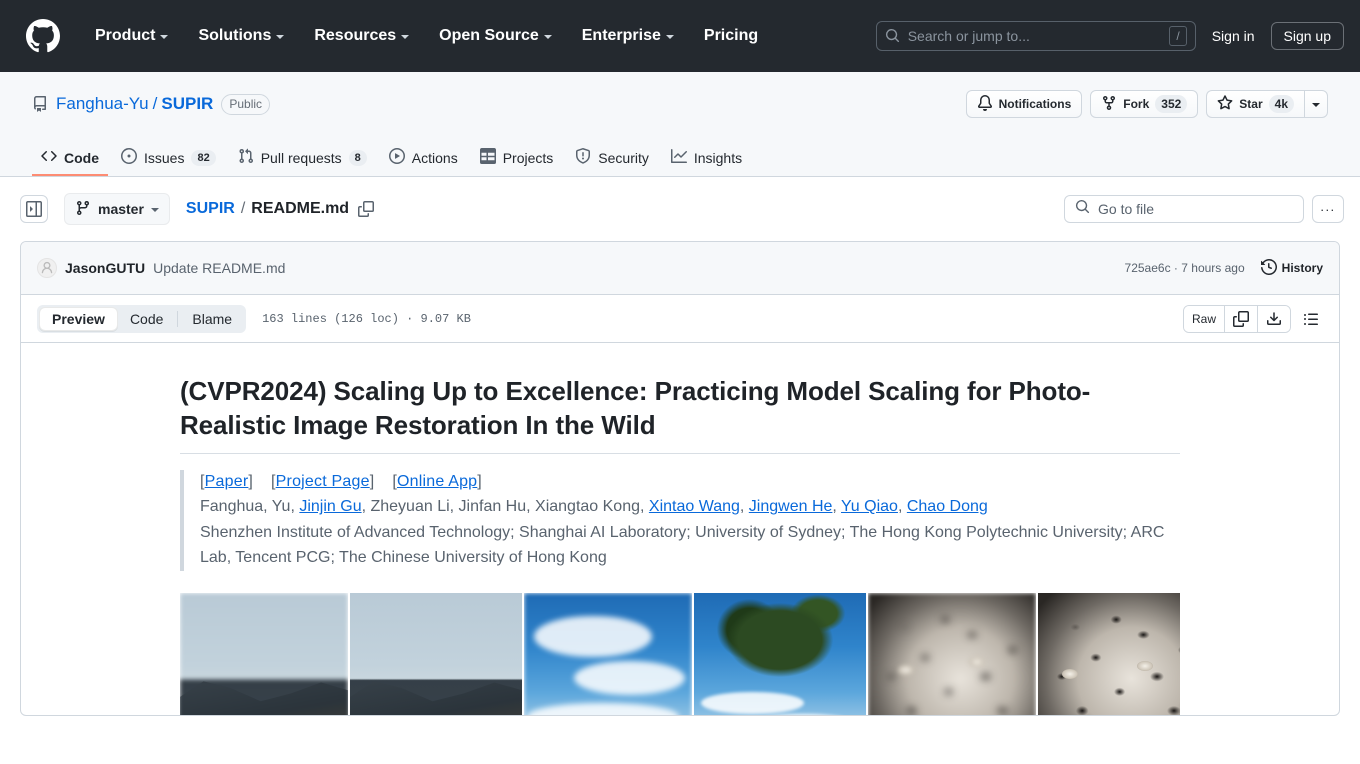  I want to click on commit-message-link: Update README.md, so click(219, 268).